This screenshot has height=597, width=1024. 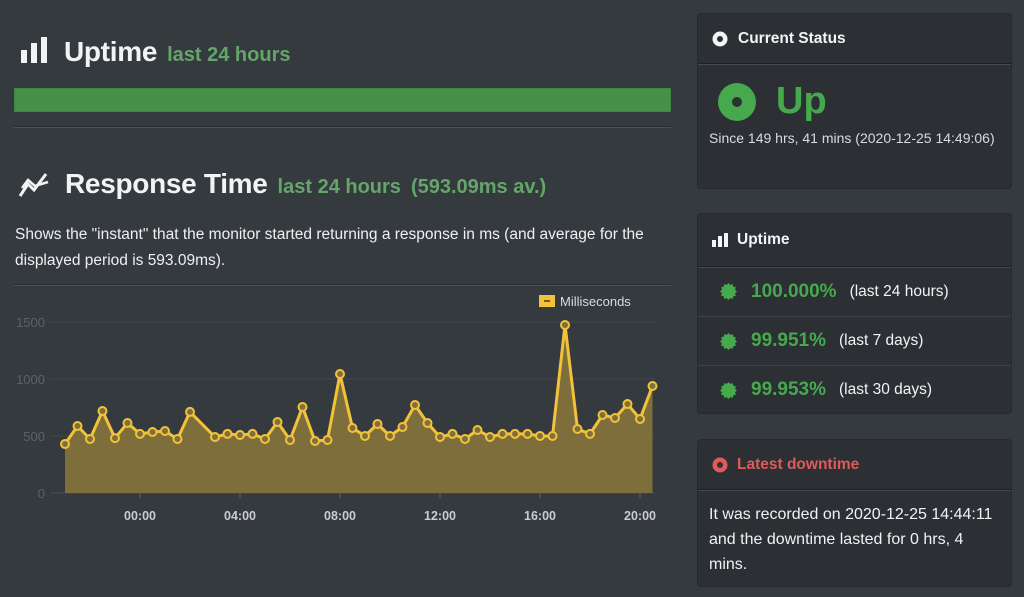 What do you see at coordinates (30, 322) in the screenshot?
I see `y-tick-label: 1500` at bounding box center [30, 322].